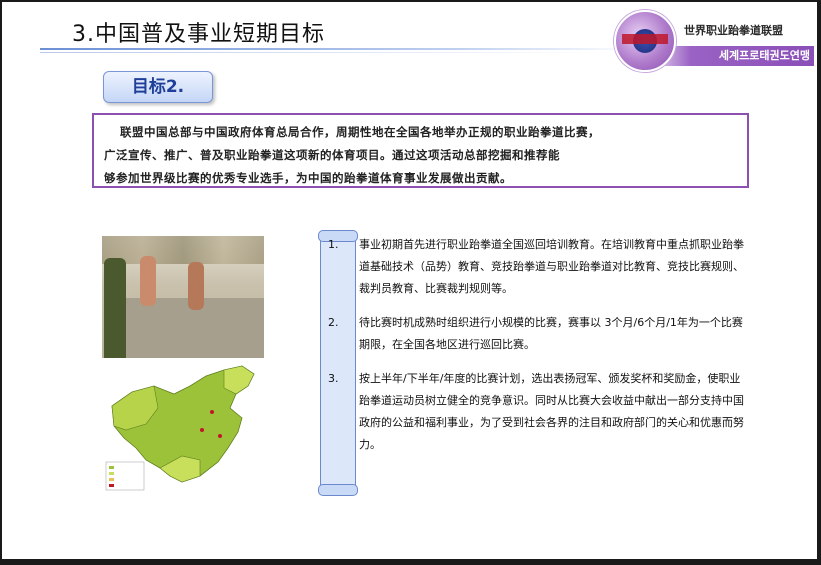 Image resolution: width=821 pixels, height=565 pixels. I want to click on item-number: 2., so click(333, 322).